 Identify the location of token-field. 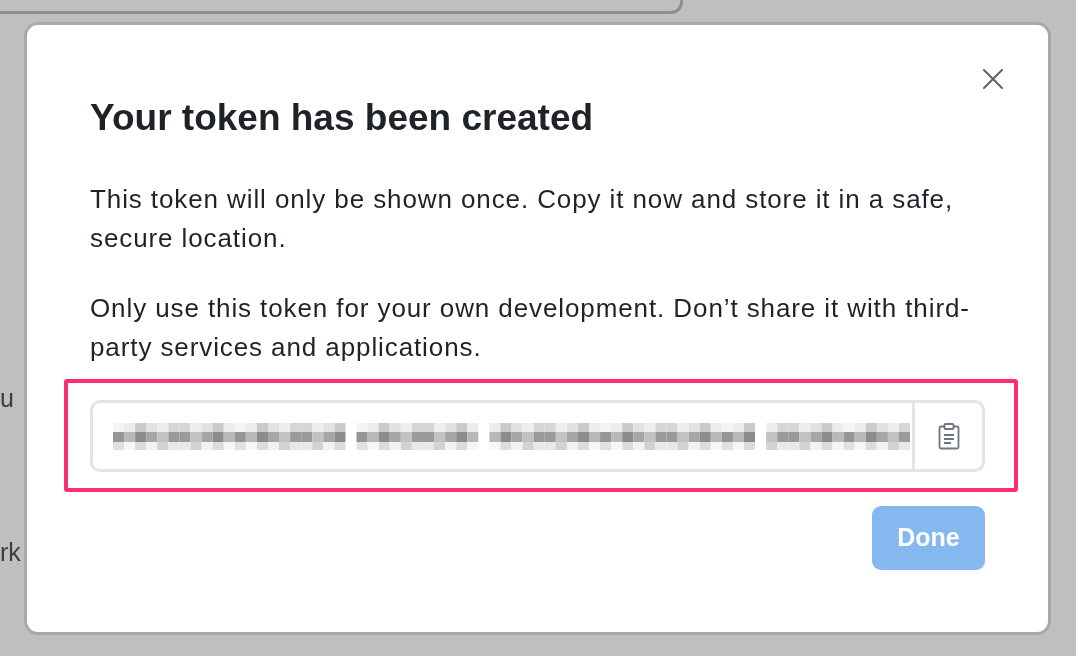
(537, 436).